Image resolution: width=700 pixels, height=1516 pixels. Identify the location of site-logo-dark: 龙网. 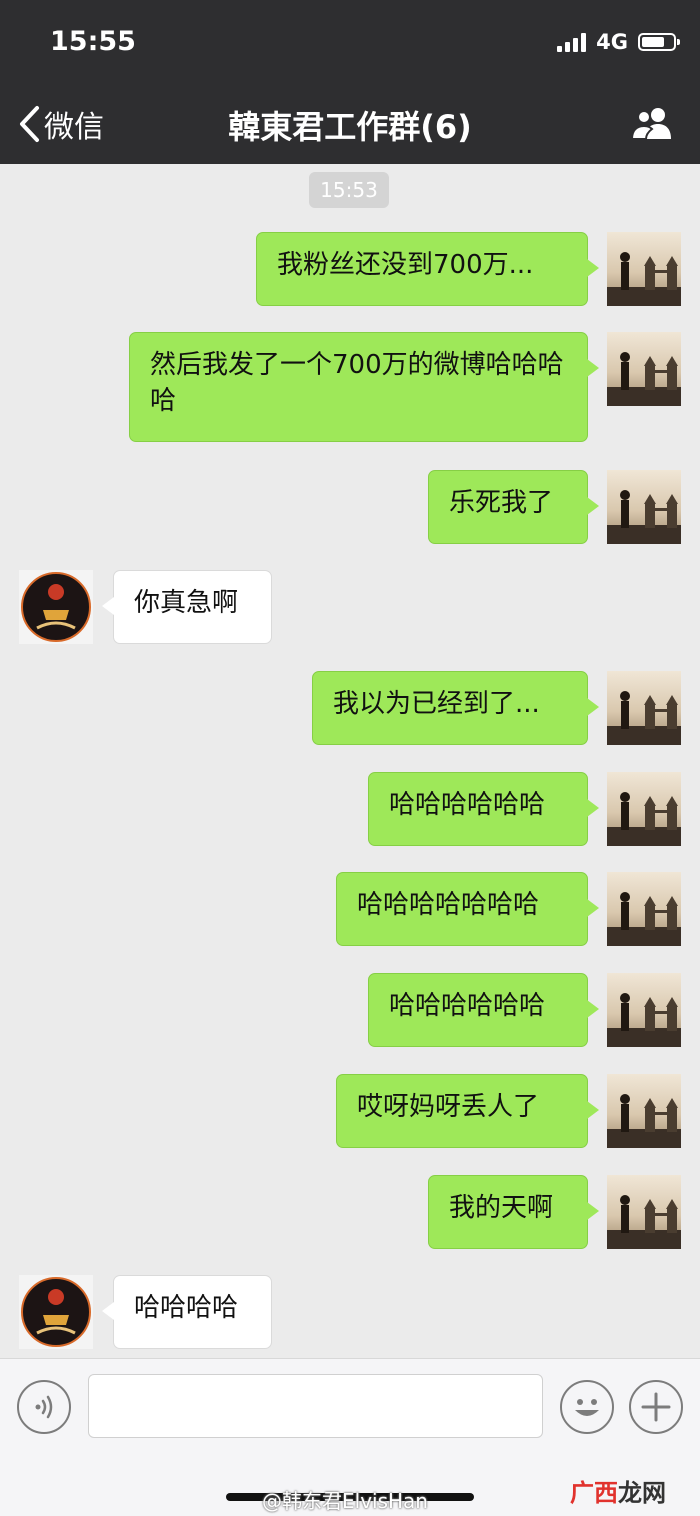
(642, 1493).